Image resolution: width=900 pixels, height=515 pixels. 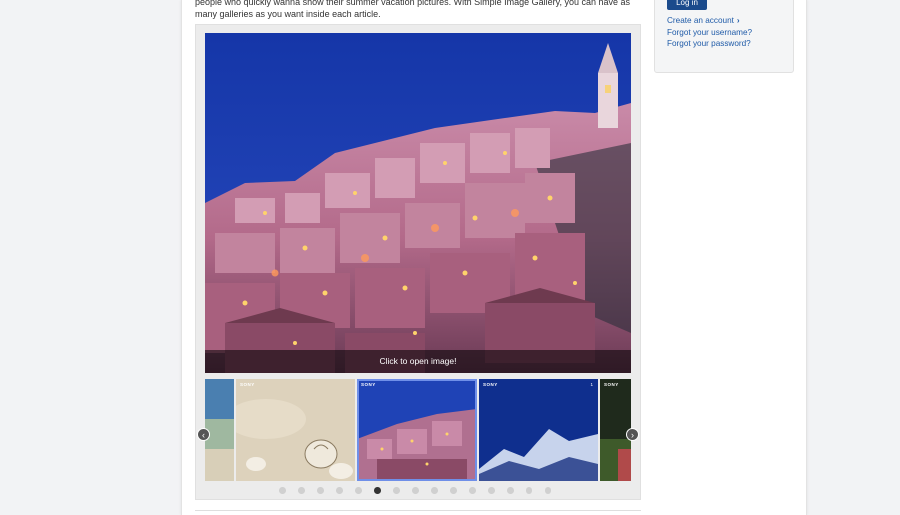 I want to click on forgot-username-link: Forgot your username?, so click(x=709, y=32).